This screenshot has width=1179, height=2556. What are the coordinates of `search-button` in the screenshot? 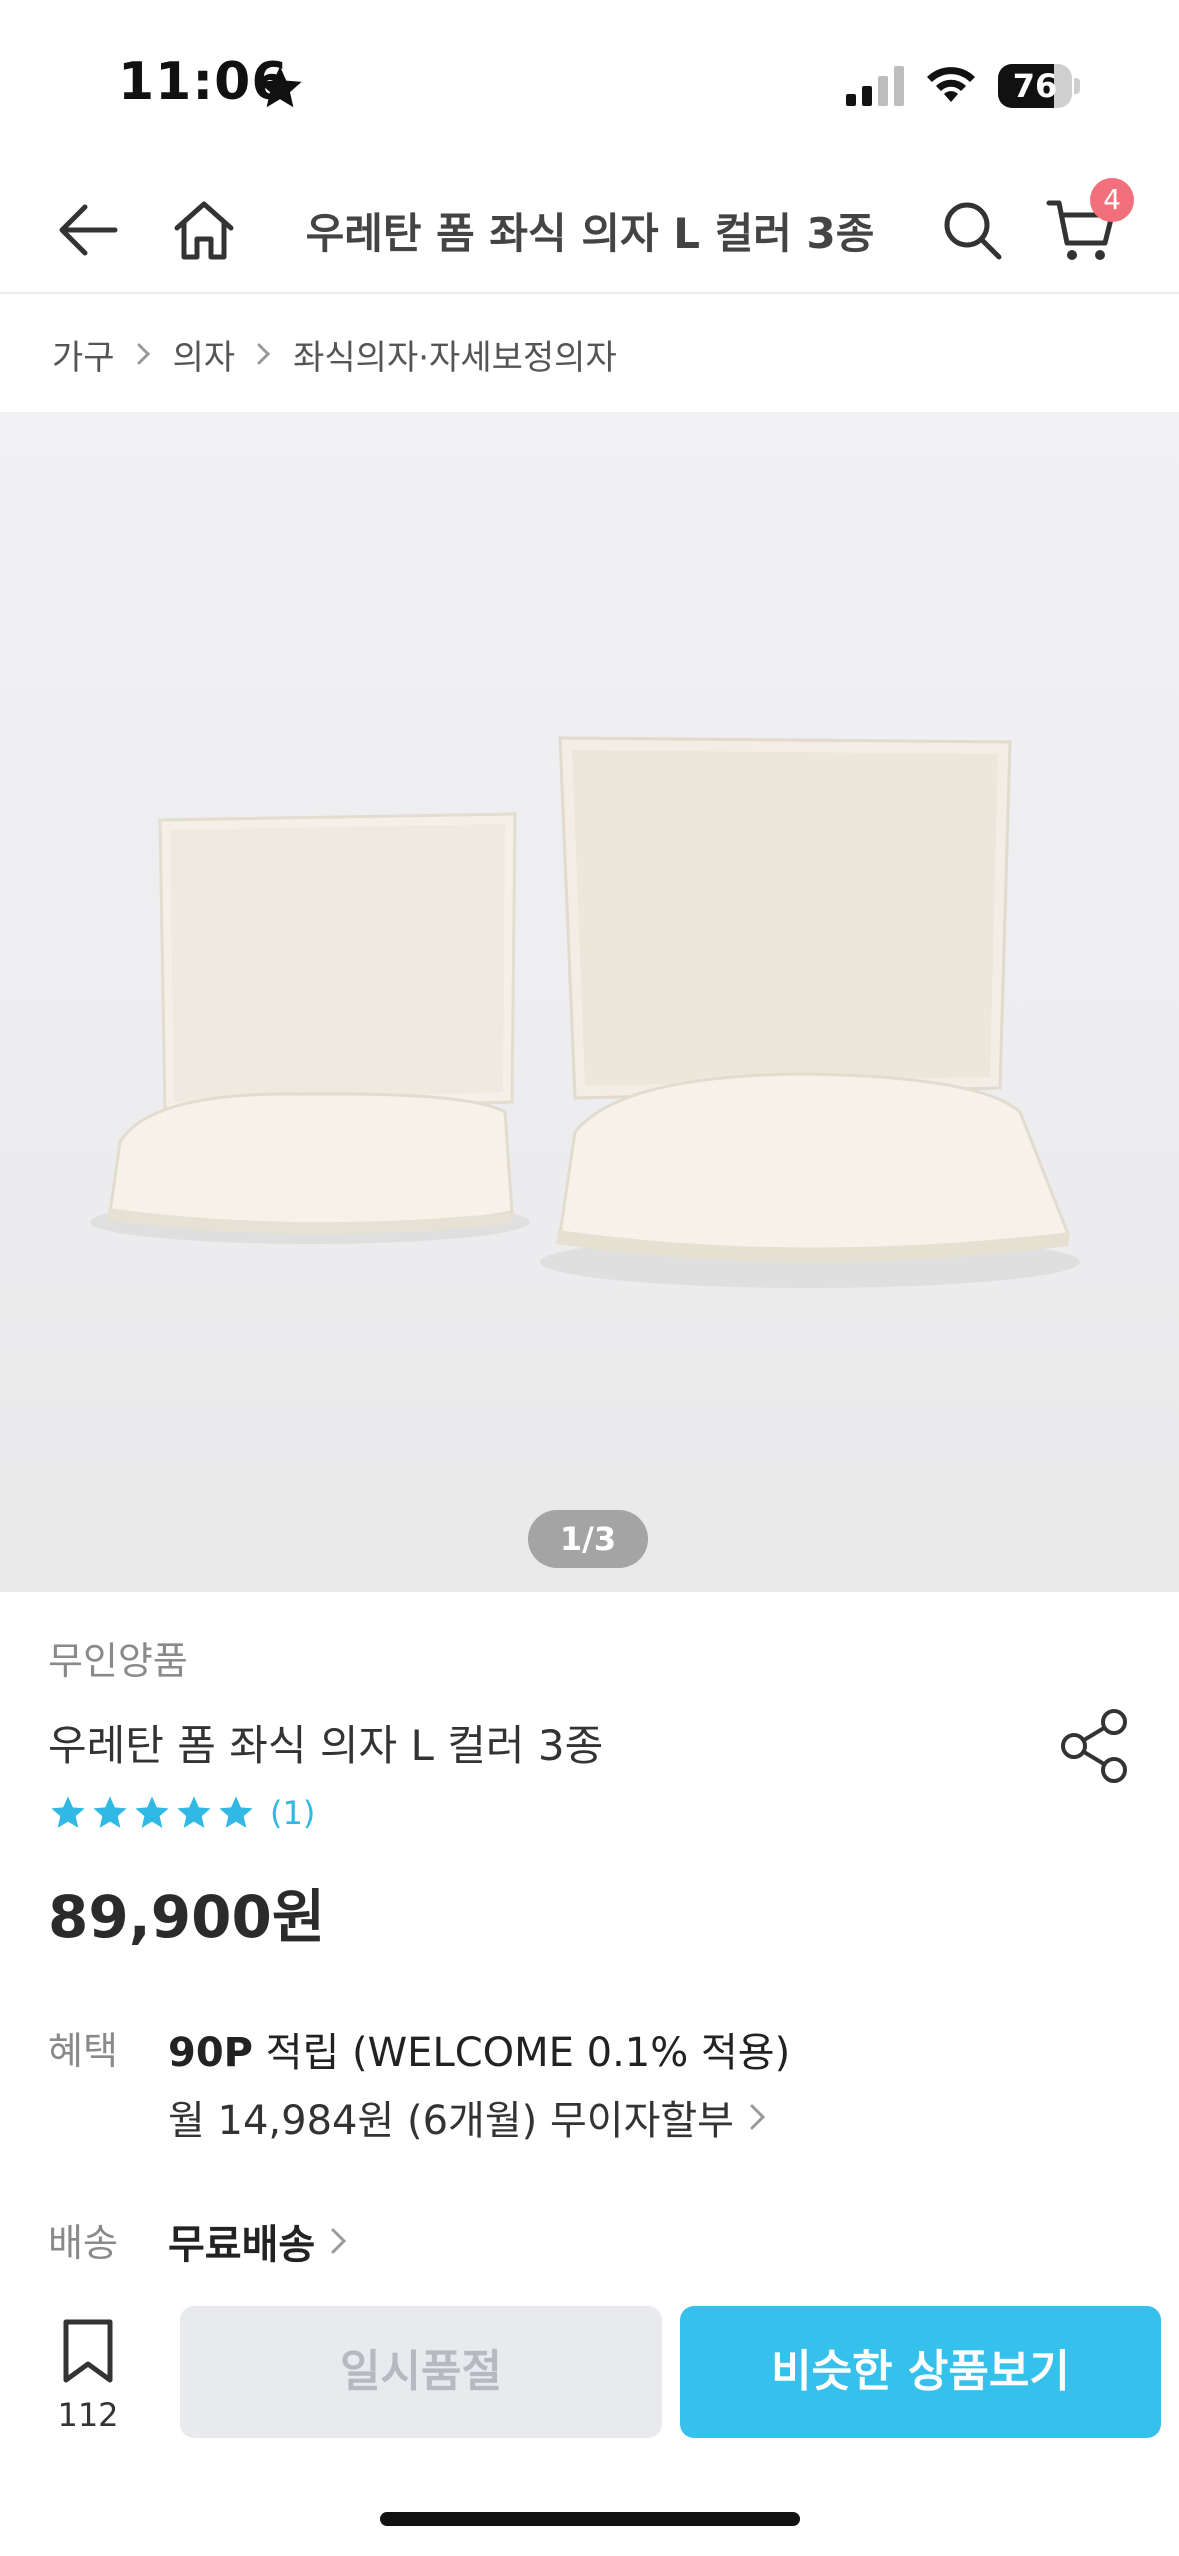 It's located at (972, 230).